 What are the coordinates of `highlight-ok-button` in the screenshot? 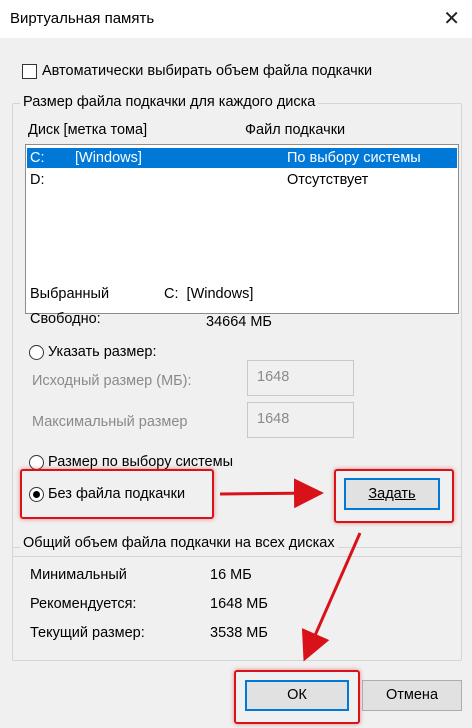 It's located at (297, 697).